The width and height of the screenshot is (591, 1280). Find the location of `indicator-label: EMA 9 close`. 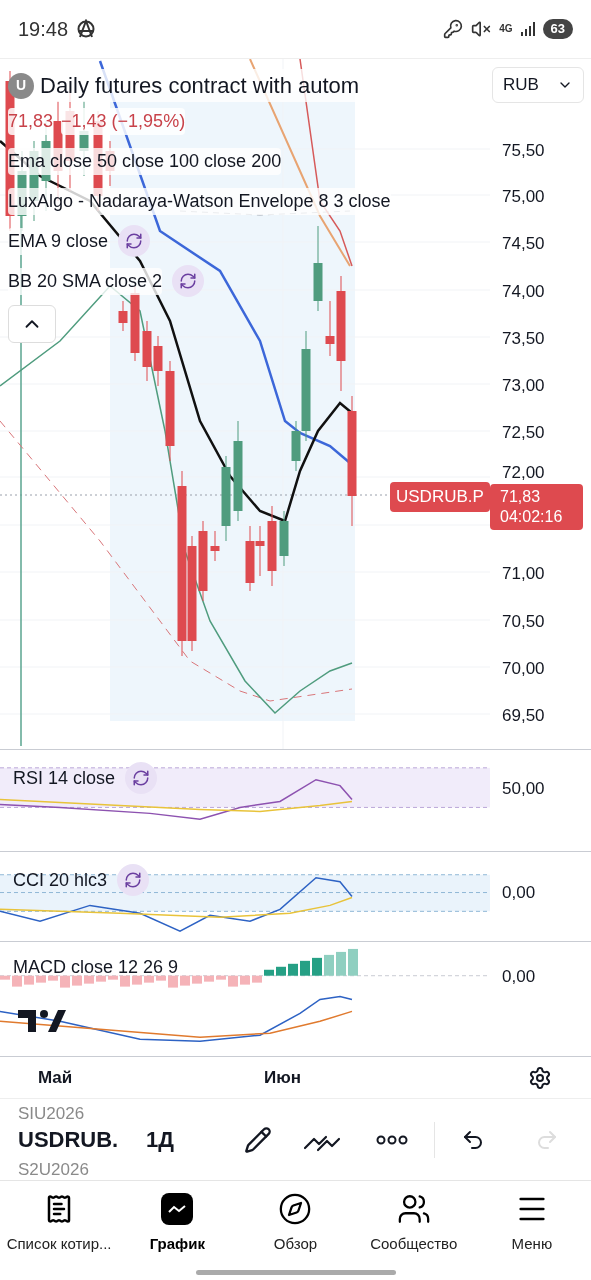

indicator-label: EMA 9 close is located at coordinates (58, 241).